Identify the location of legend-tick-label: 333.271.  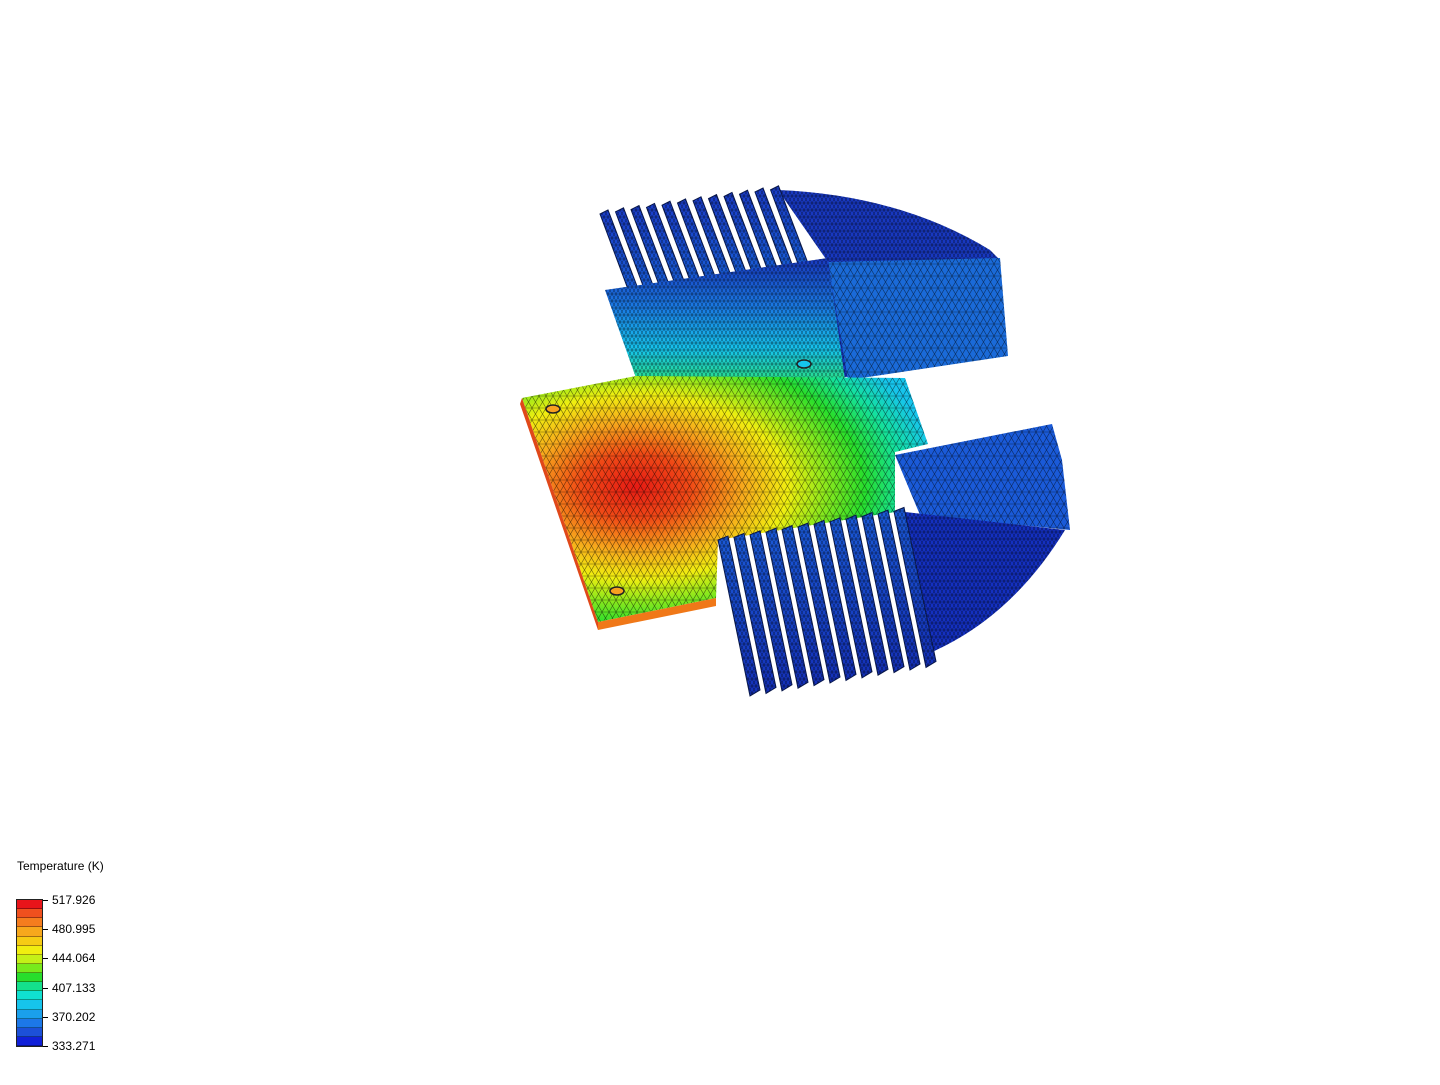
(74, 1046).